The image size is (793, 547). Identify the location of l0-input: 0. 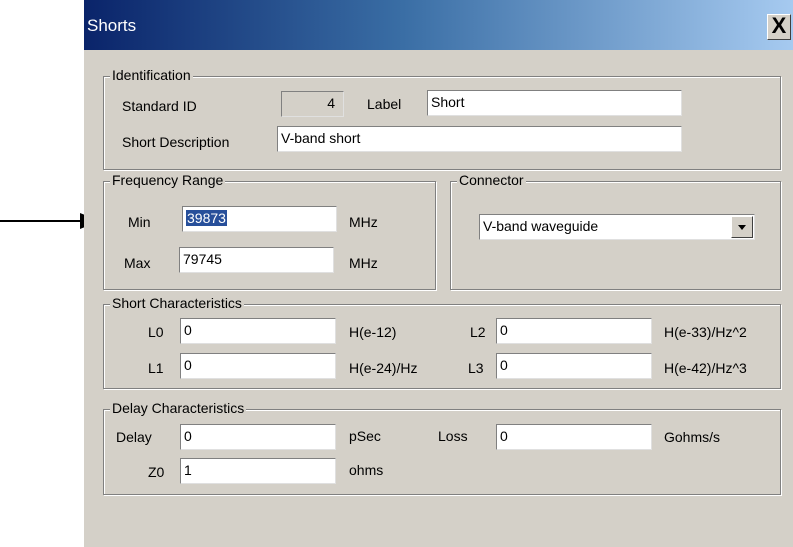
(258, 331).